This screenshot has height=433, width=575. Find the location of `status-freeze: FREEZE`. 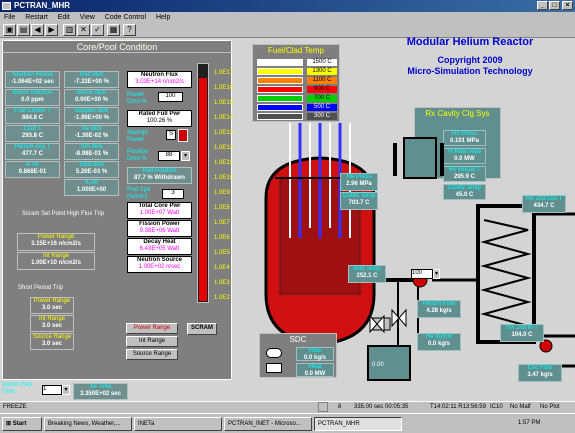

status-freeze: FREEZE is located at coordinates (15, 407).